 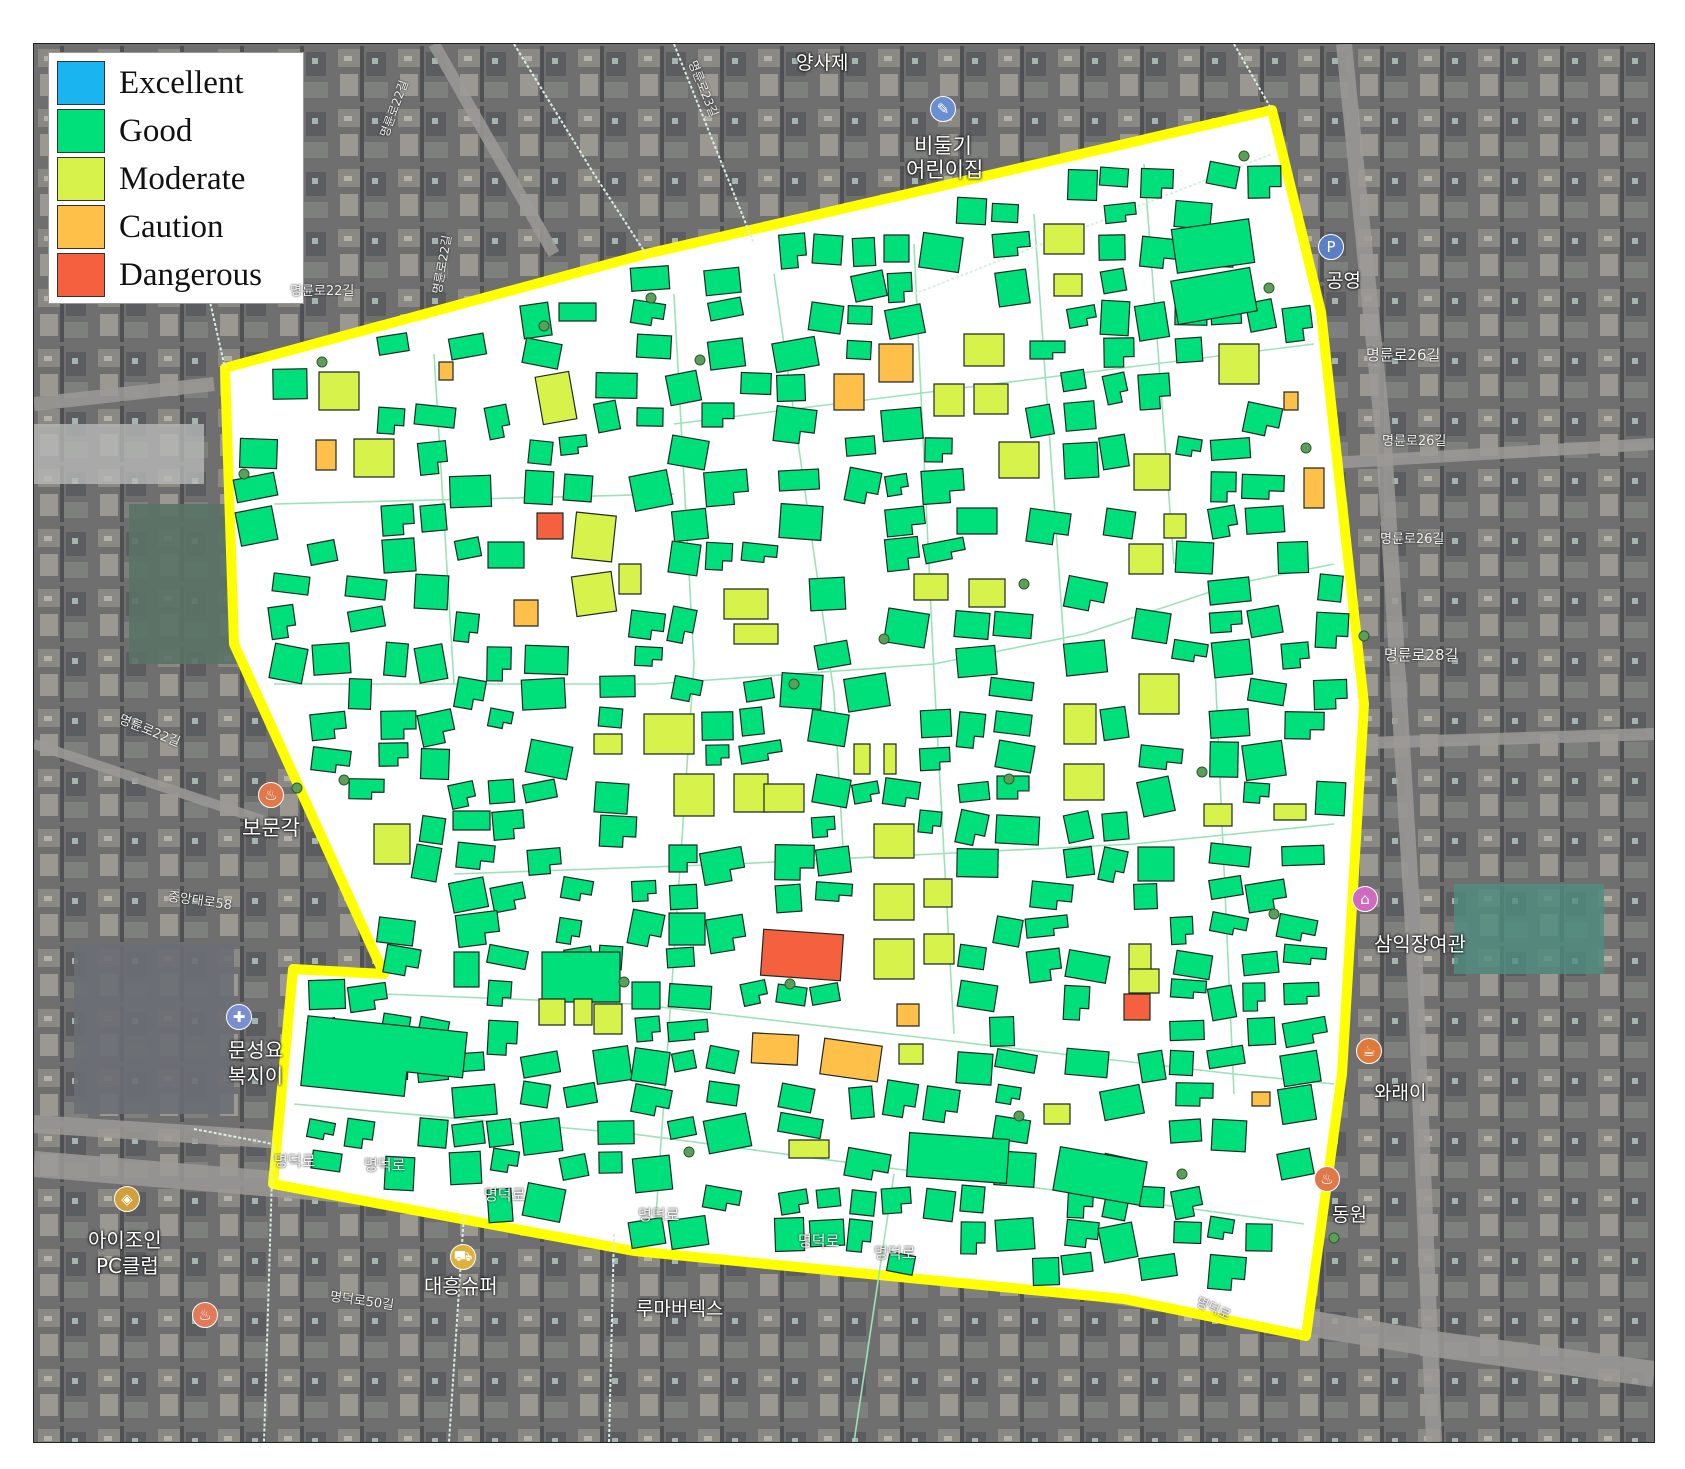 I want to click on school-icon: ✎, so click(x=943, y=109).